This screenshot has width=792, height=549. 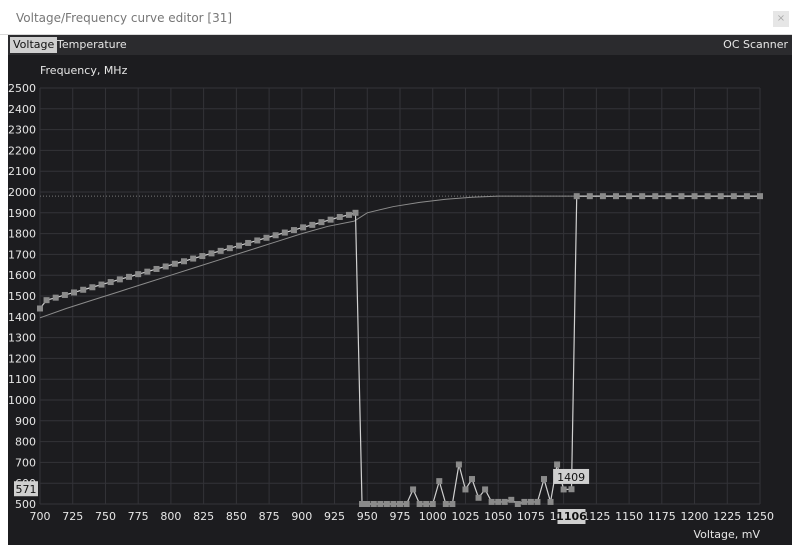 What do you see at coordinates (34, 45) in the screenshot?
I see `tab-voltage: Voltage` at bounding box center [34, 45].